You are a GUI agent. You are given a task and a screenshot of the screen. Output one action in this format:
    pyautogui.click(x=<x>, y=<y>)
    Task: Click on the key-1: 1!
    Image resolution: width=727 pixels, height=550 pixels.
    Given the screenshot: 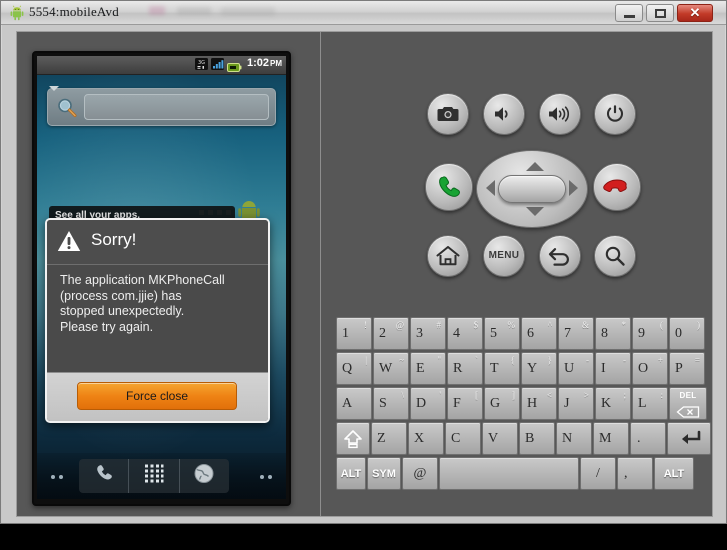 What is the action you would take?
    pyautogui.click(x=354, y=333)
    